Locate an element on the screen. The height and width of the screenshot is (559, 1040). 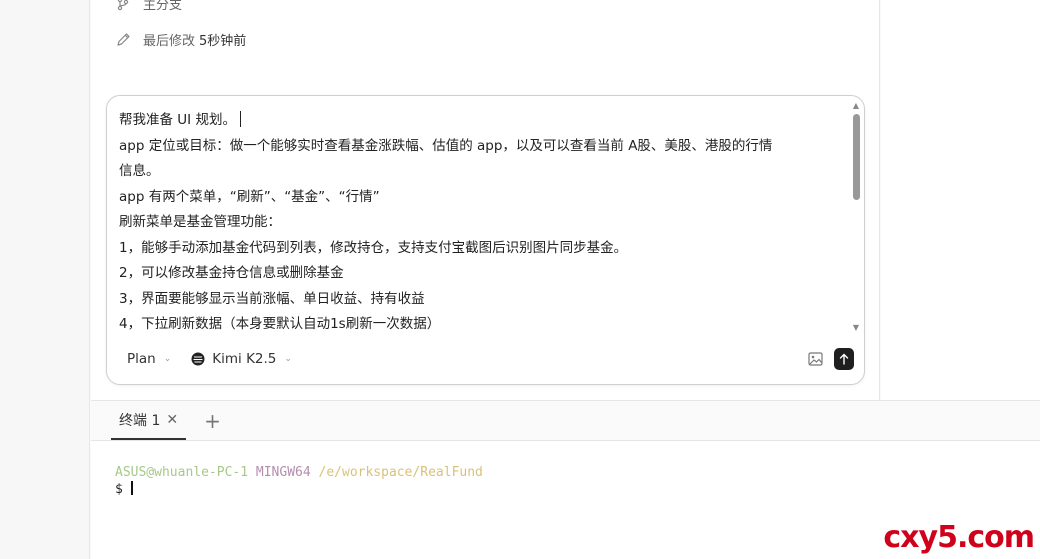
terminal-env: MINGW64 is located at coordinates (283, 472).